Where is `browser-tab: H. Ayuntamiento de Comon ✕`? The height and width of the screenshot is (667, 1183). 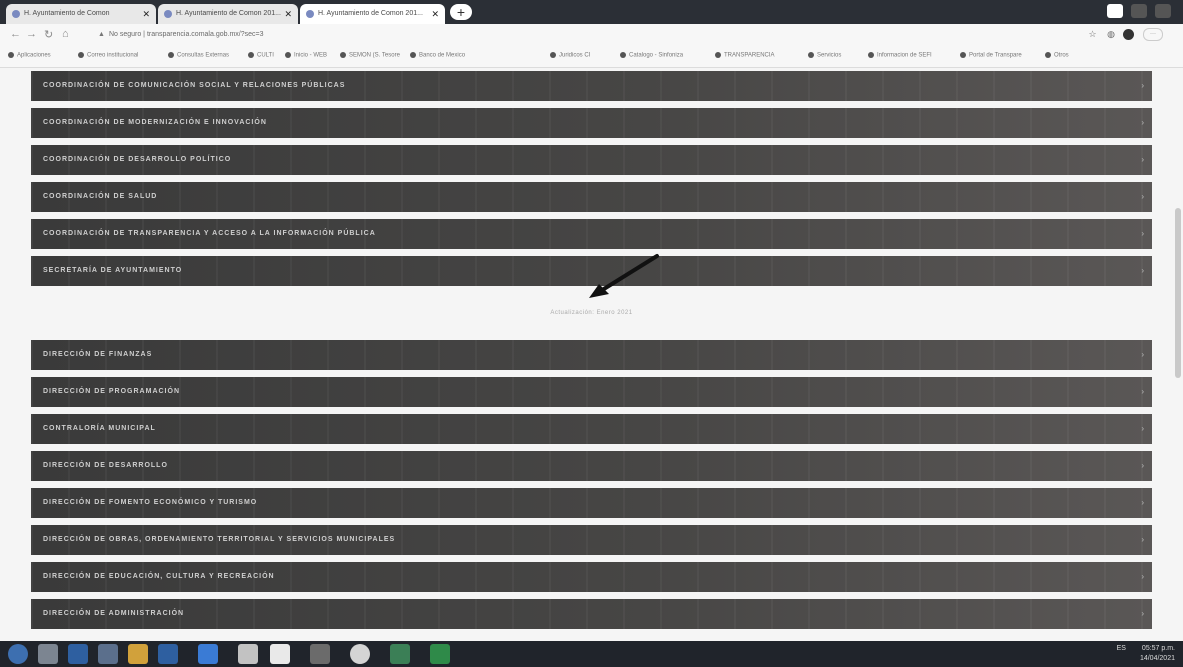 browser-tab: H. Ayuntamiento de Comon ✕ is located at coordinates (81, 14).